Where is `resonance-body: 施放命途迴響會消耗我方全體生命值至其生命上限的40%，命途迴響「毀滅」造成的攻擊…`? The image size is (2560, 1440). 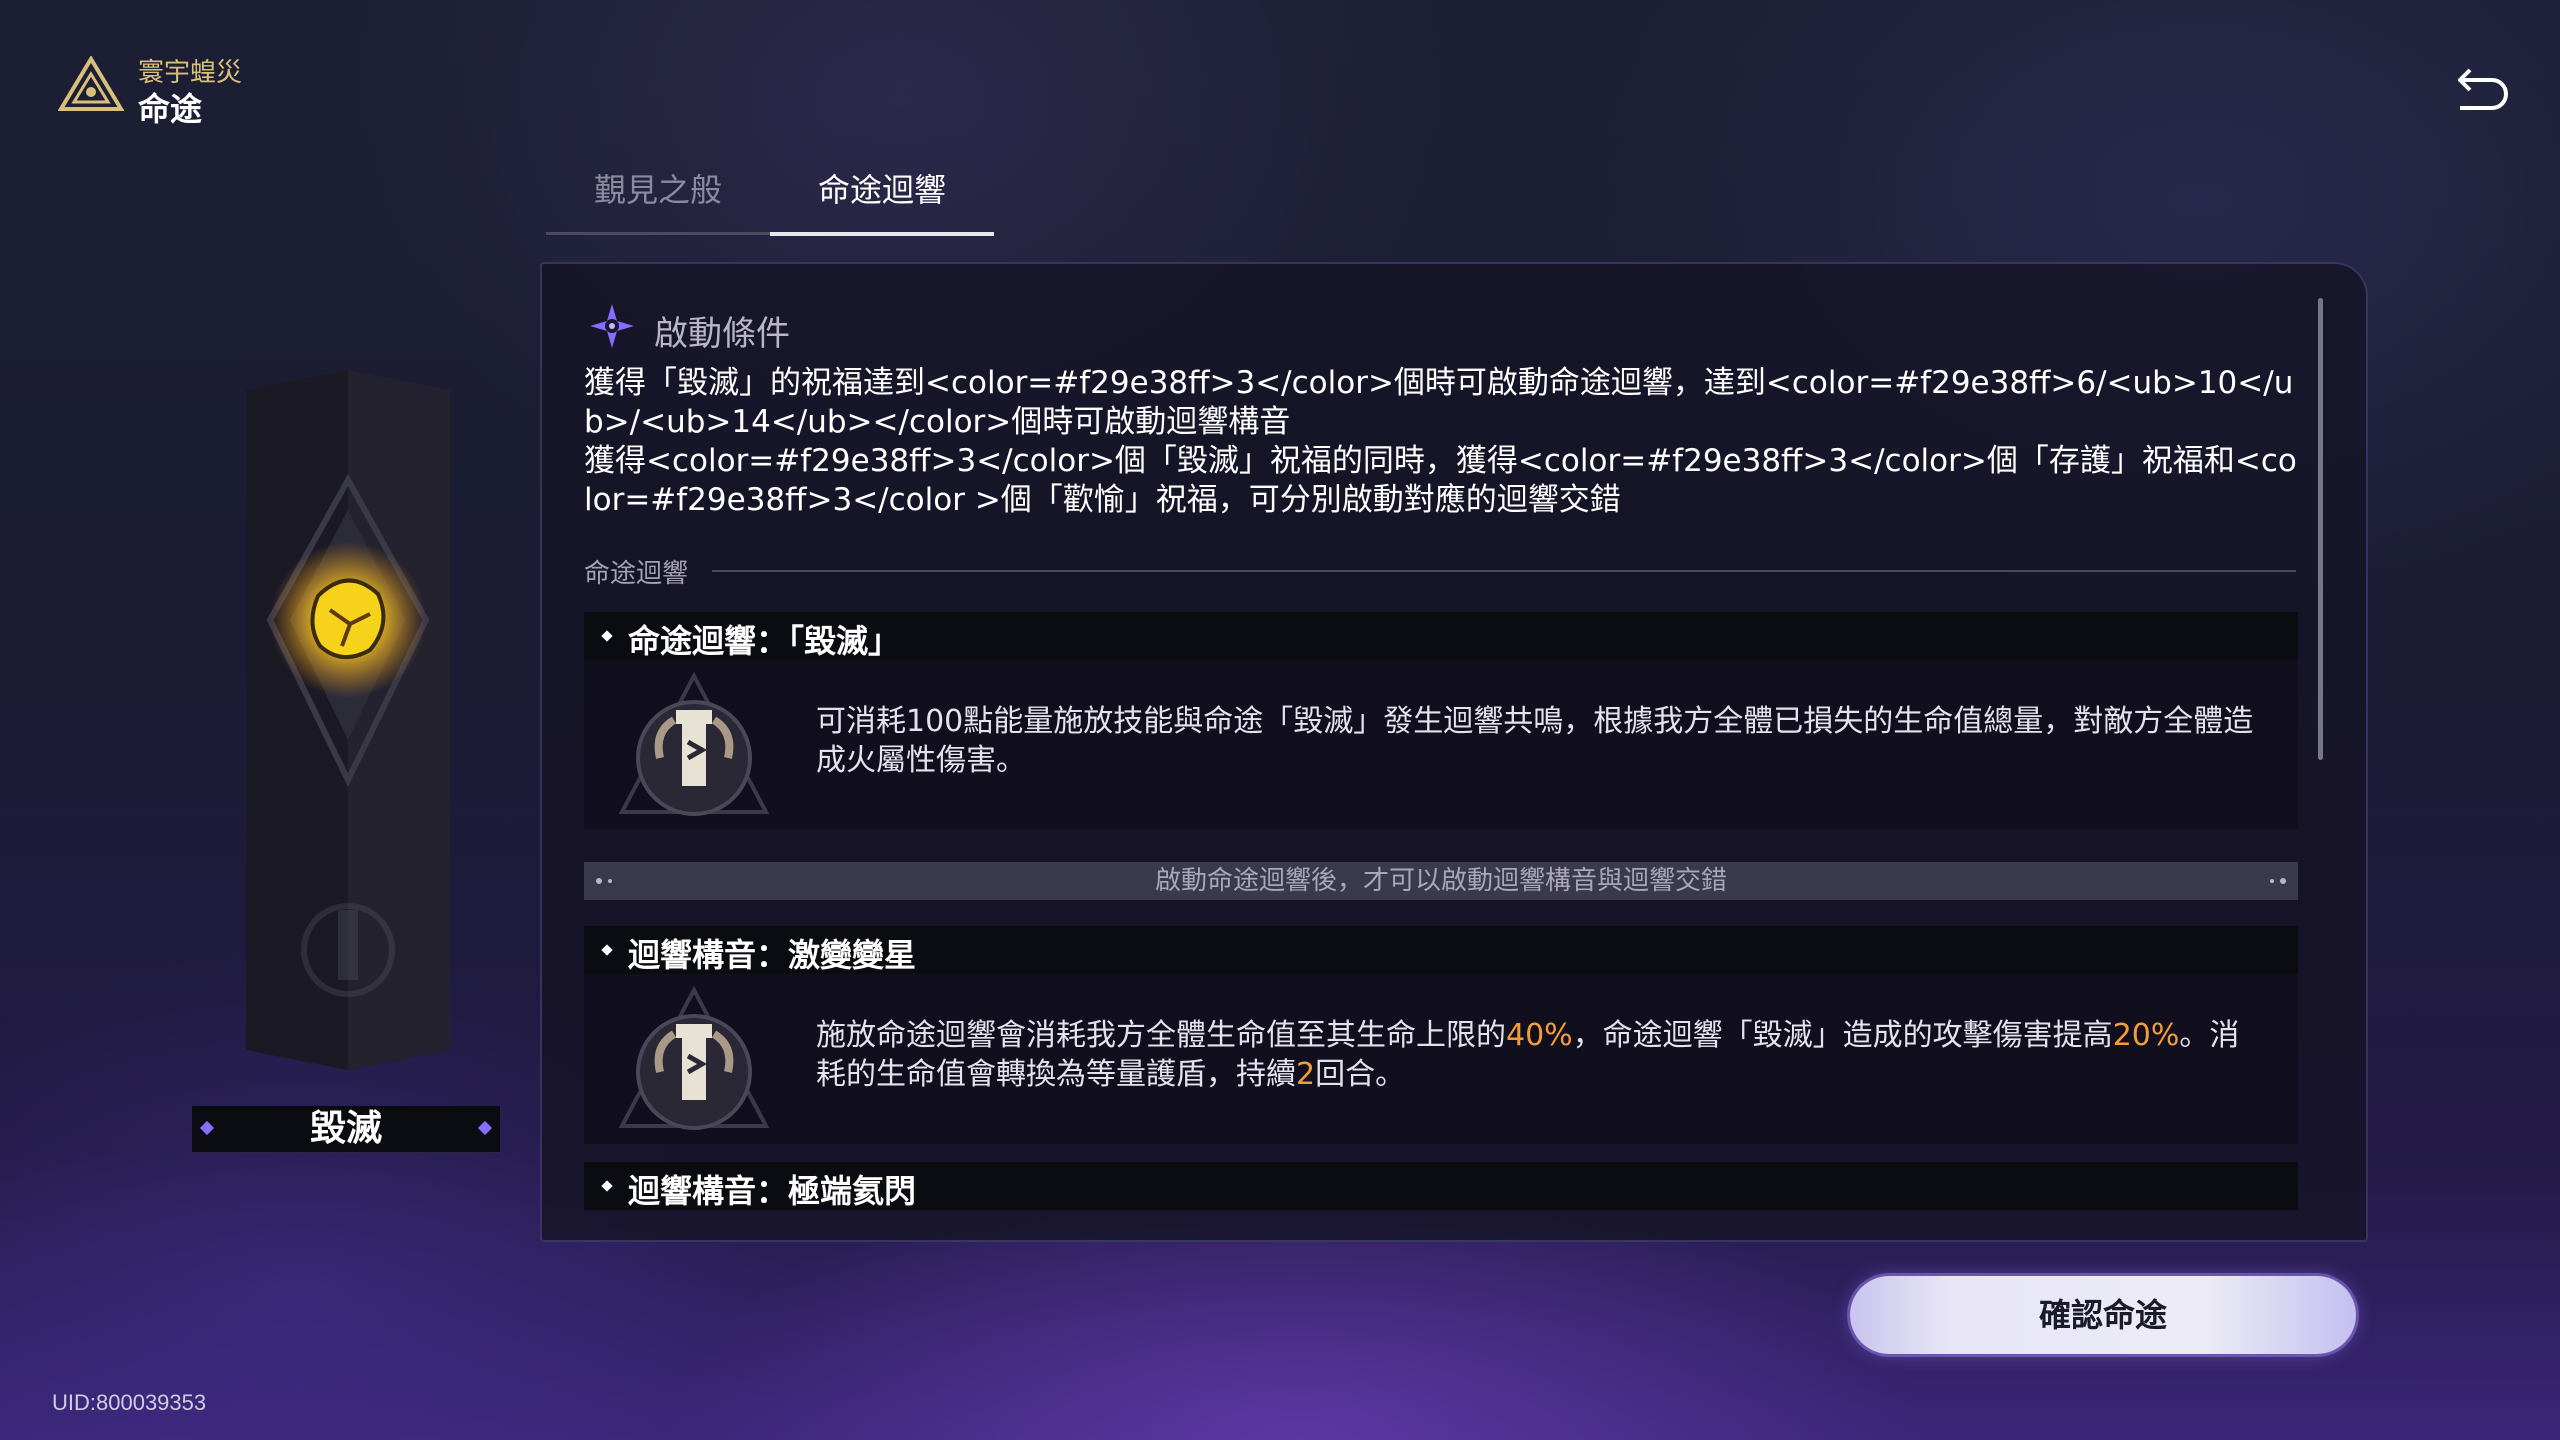
resonance-body: 施放命途迴響會消耗我方全體生命值至其生命上限的40%，命途迴響「毀滅」造成的攻擊… is located at coordinates (1441, 1059).